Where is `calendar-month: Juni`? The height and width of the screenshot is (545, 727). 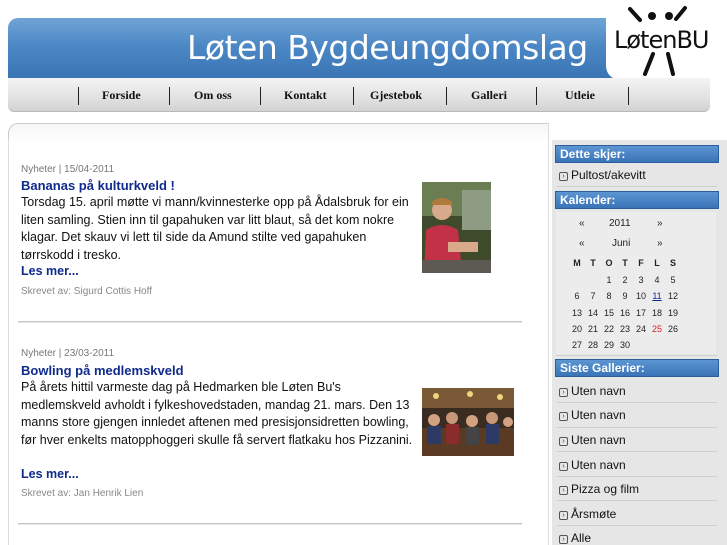
calendar-month: Juni is located at coordinates (621, 243).